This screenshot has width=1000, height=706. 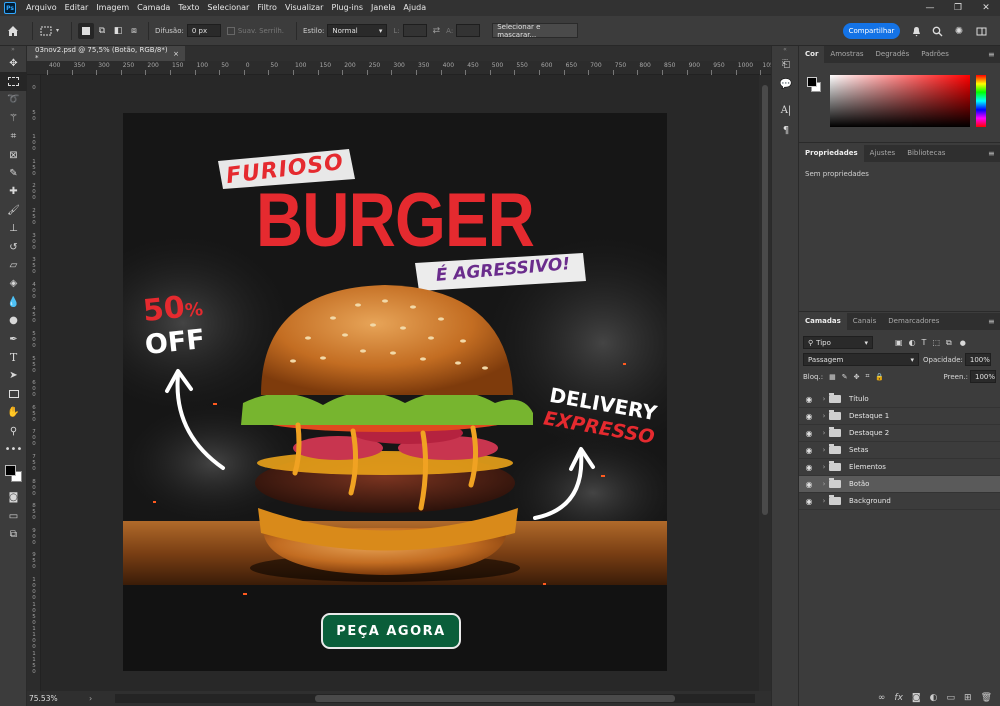 What do you see at coordinates (41, 8) in the screenshot?
I see `menu-arquivo: Arquivo` at bounding box center [41, 8].